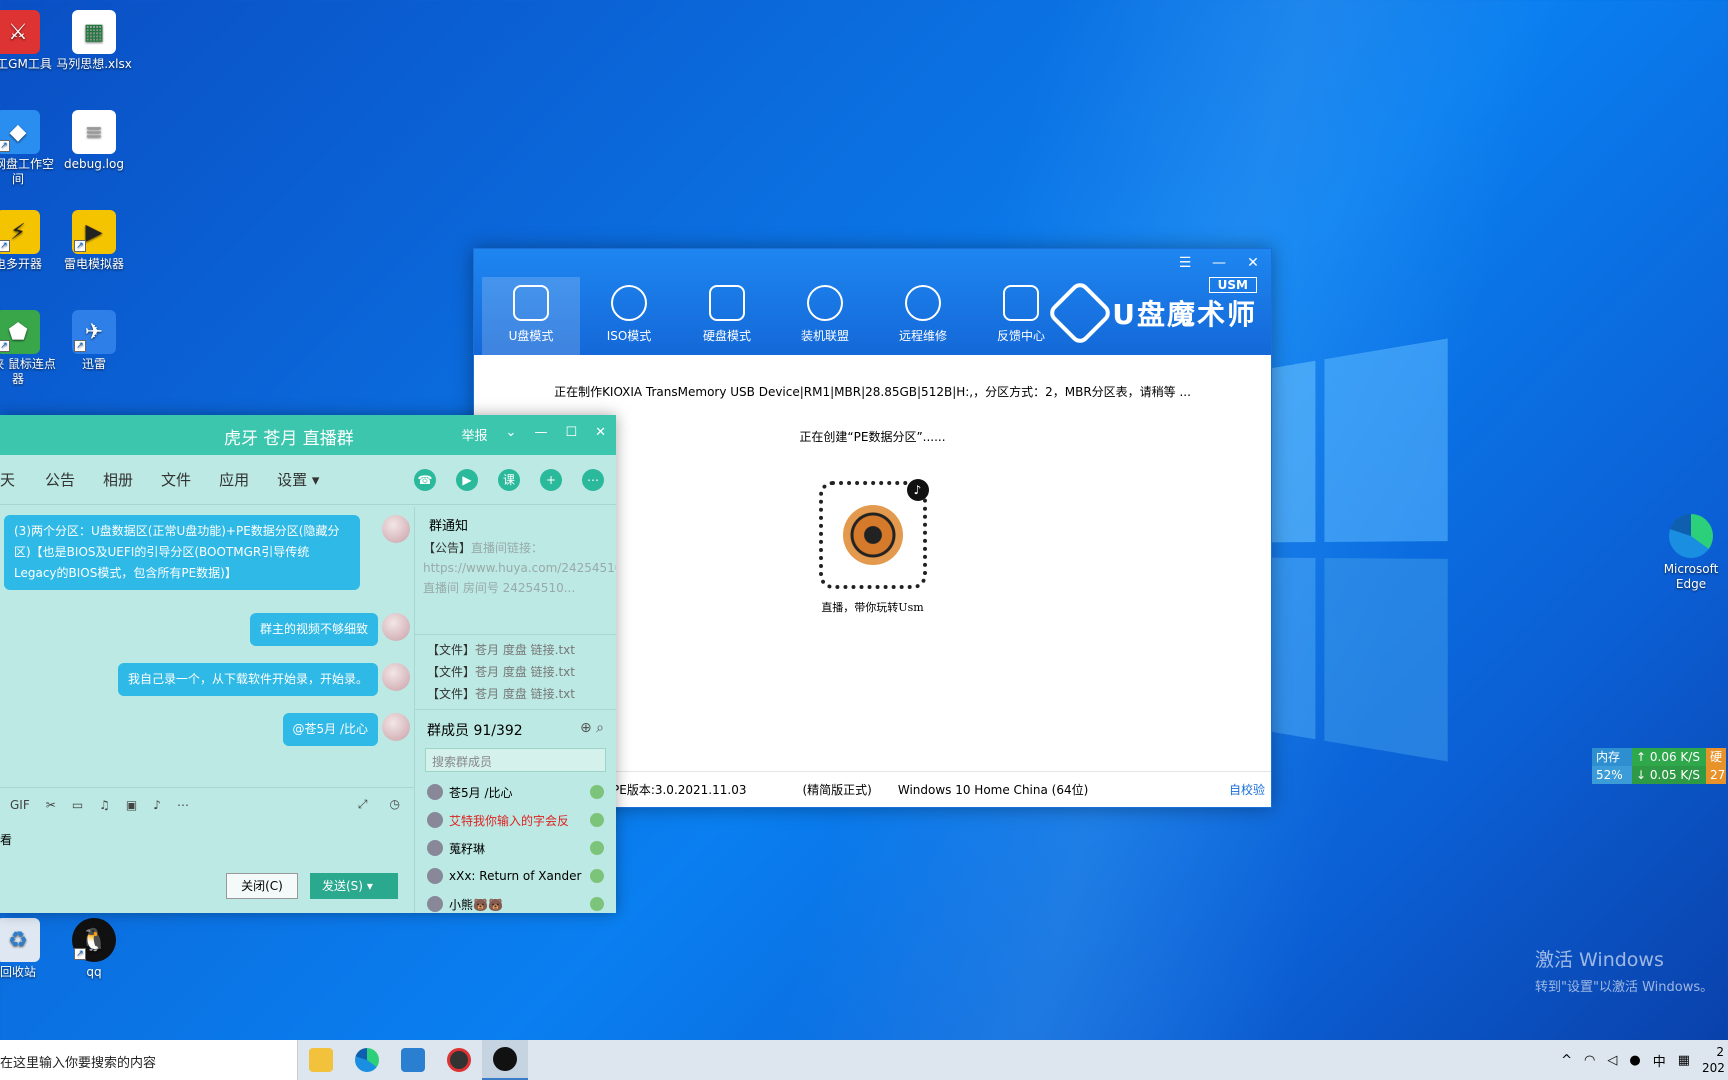 Image resolution: width=1728 pixels, height=1080 pixels. What do you see at coordinates (629, 316) in the screenshot?
I see `tab-iso-mode: ISO模式` at bounding box center [629, 316].